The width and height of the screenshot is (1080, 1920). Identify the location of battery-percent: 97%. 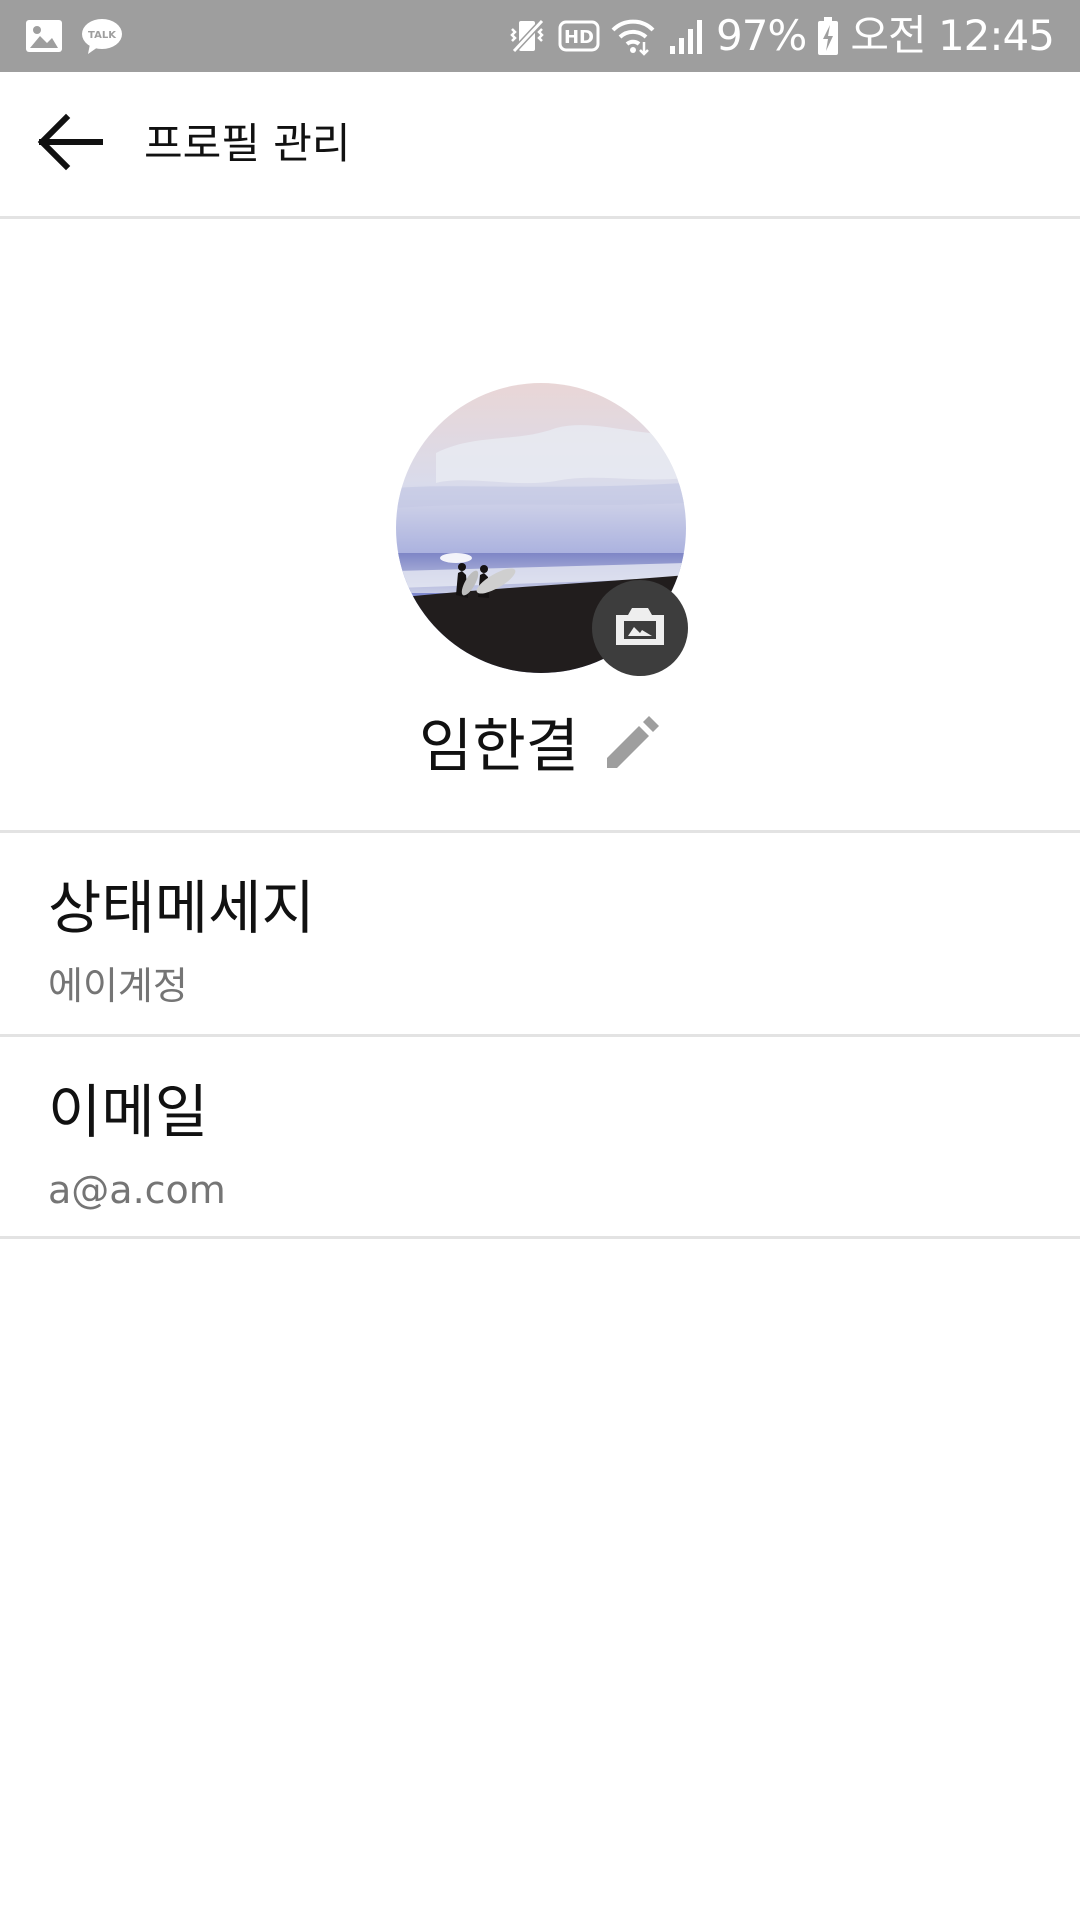
(761, 35).